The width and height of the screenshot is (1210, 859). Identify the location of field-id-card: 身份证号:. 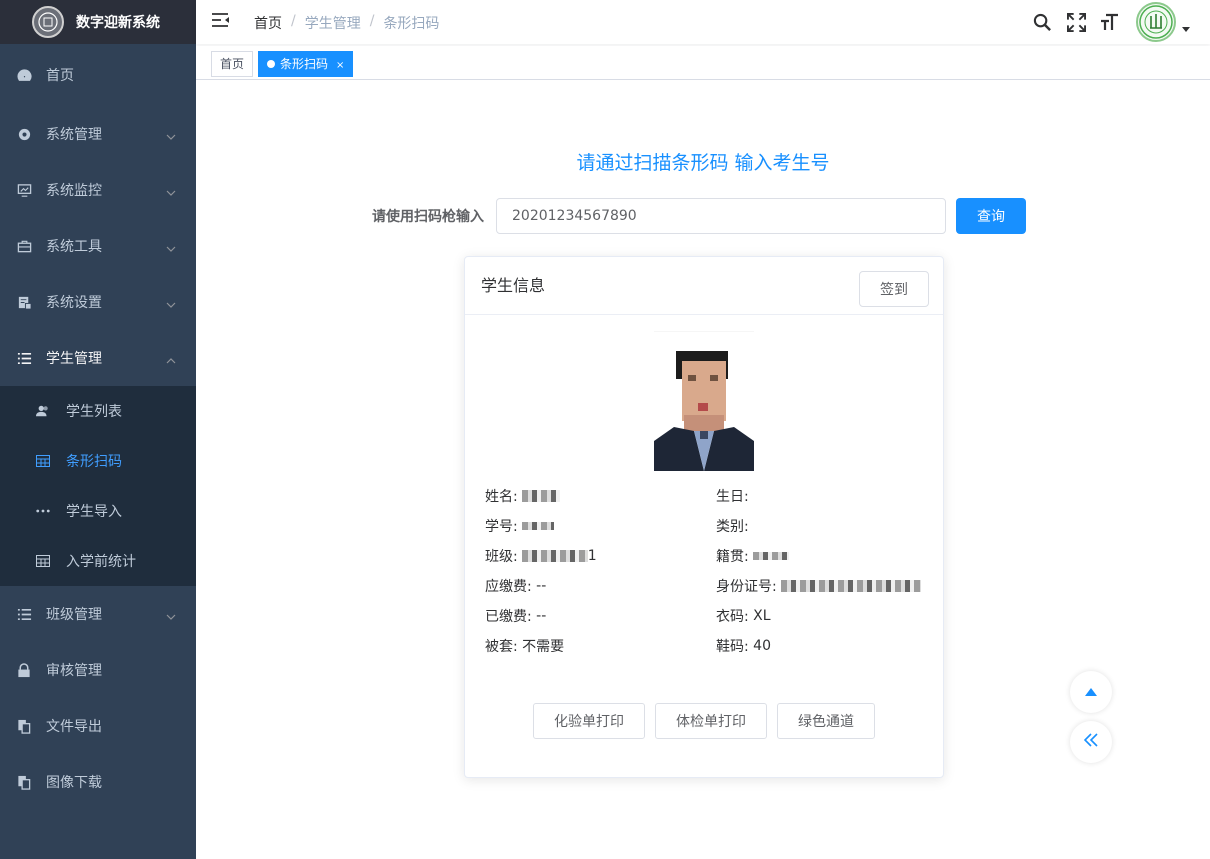
(820, 586).